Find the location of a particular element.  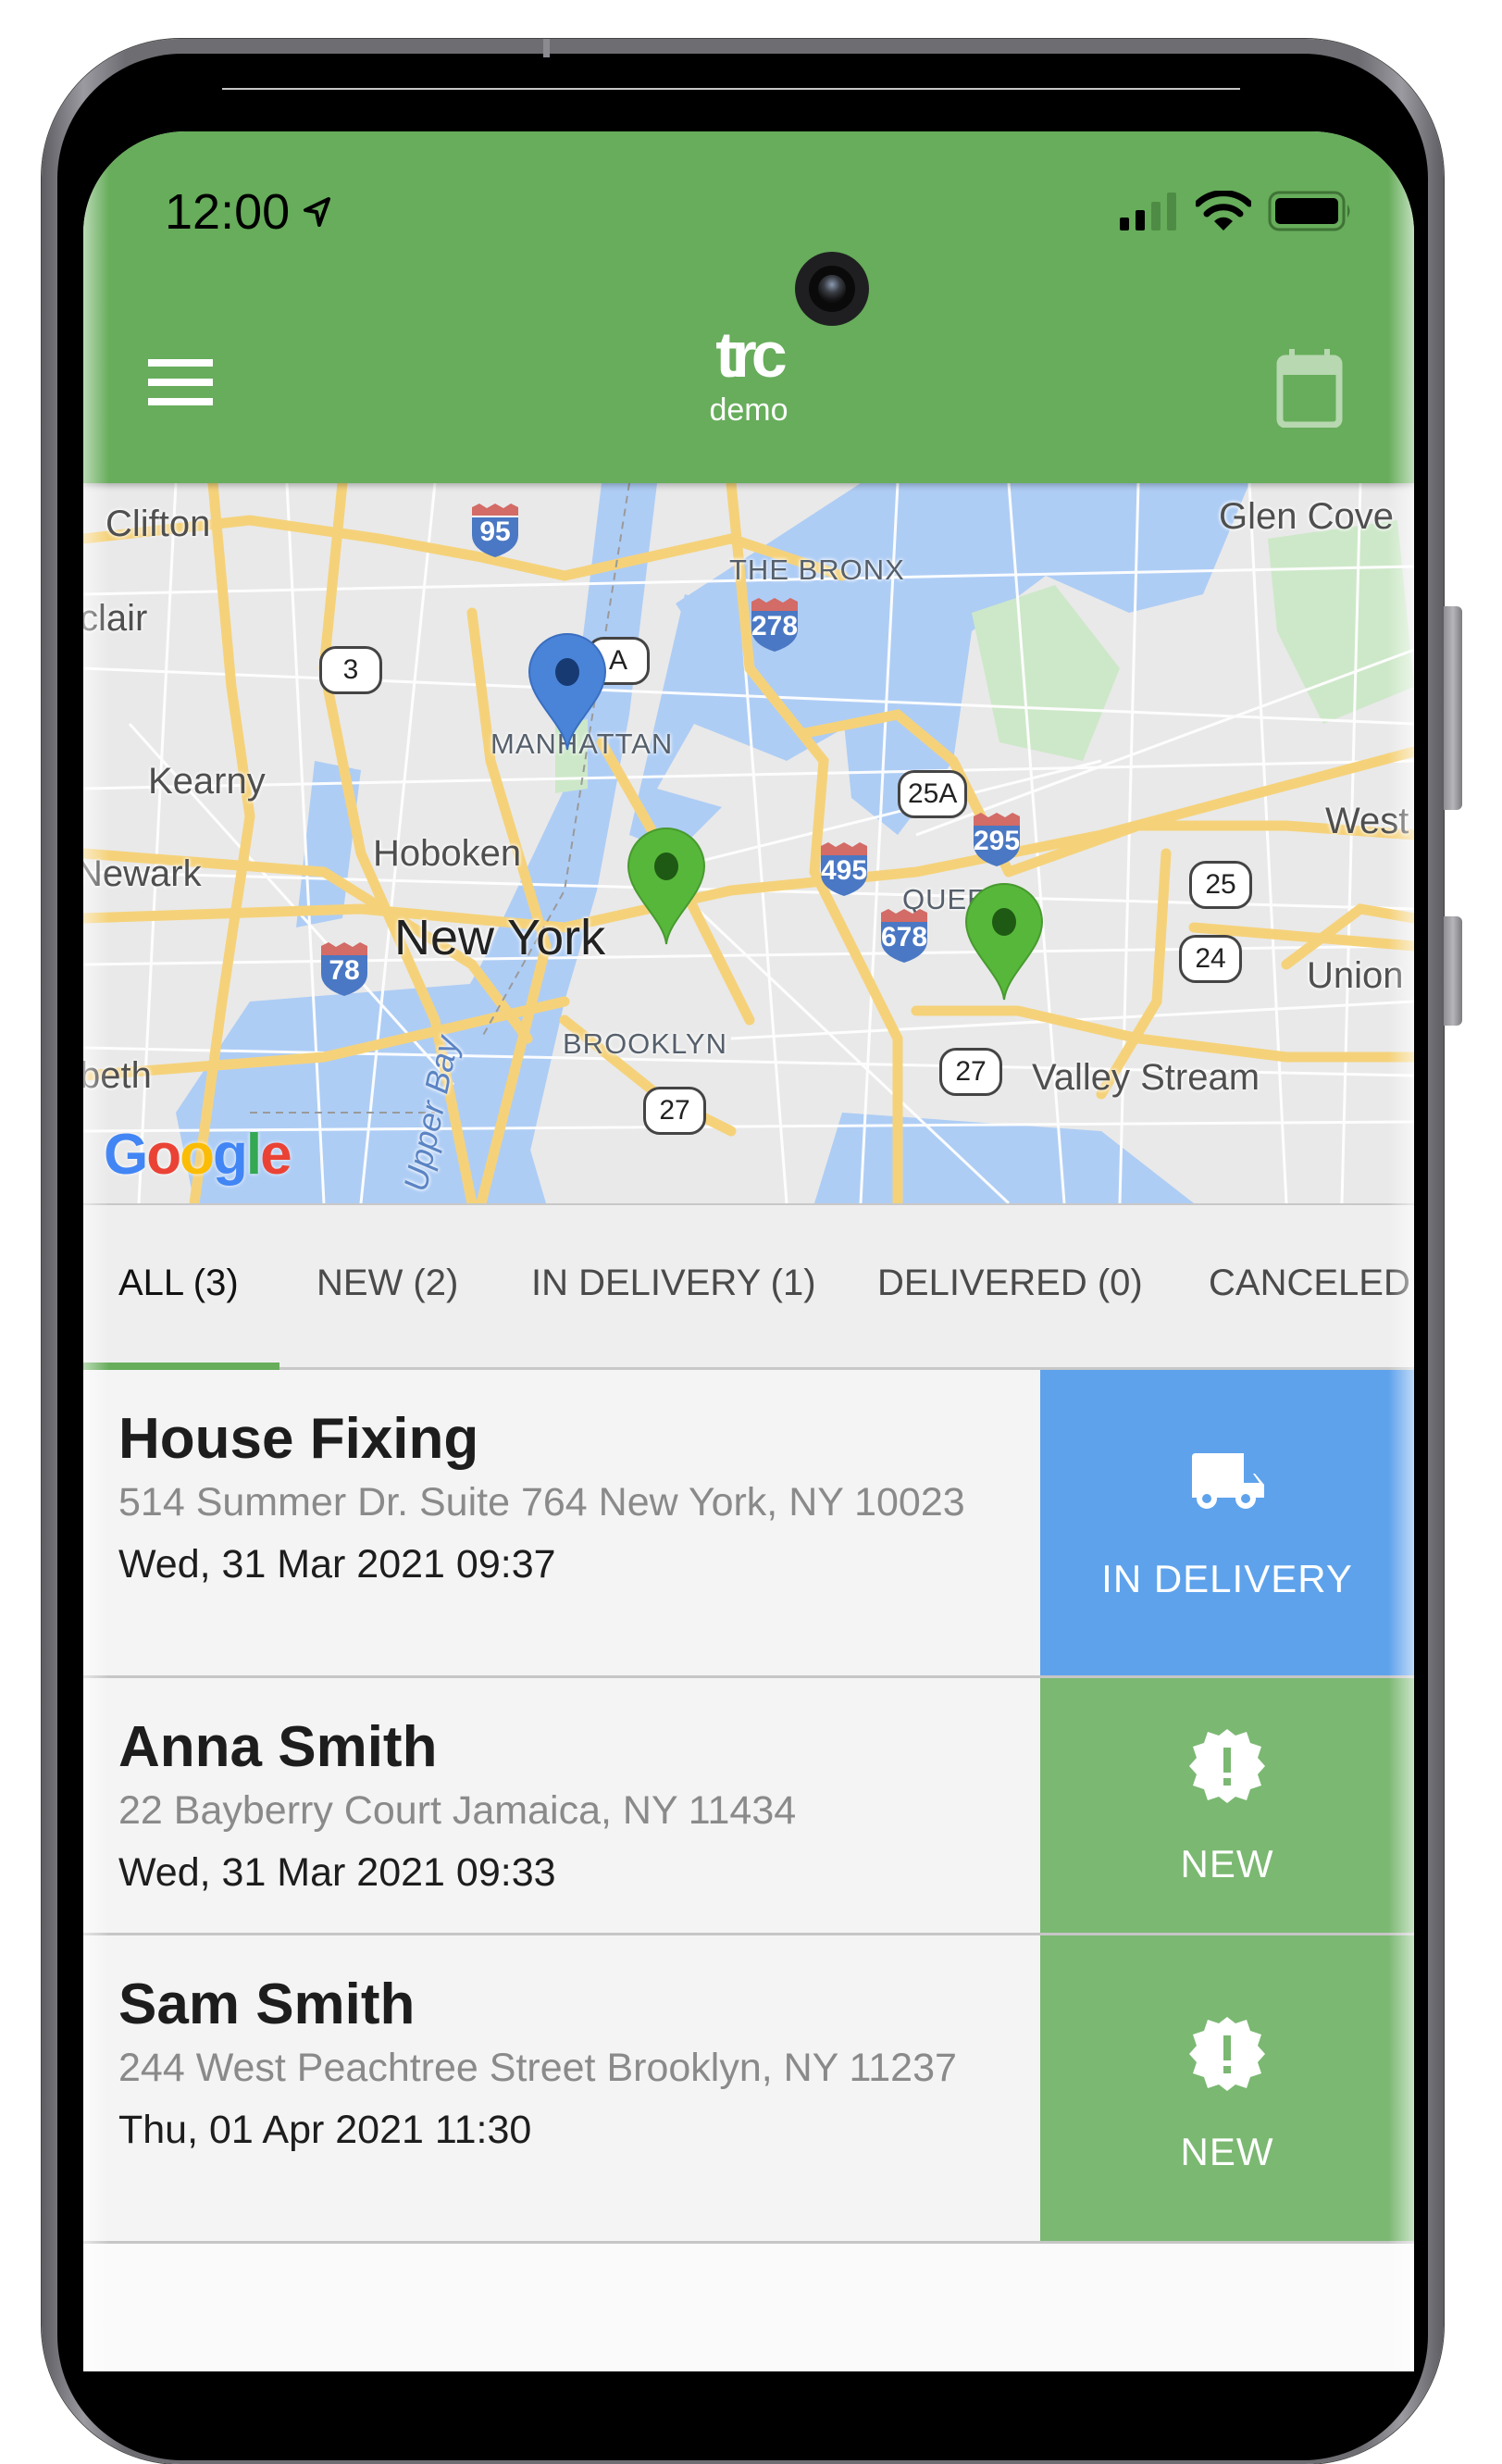

interstate-495-shield: 495 is located at coordinates (844, 869).